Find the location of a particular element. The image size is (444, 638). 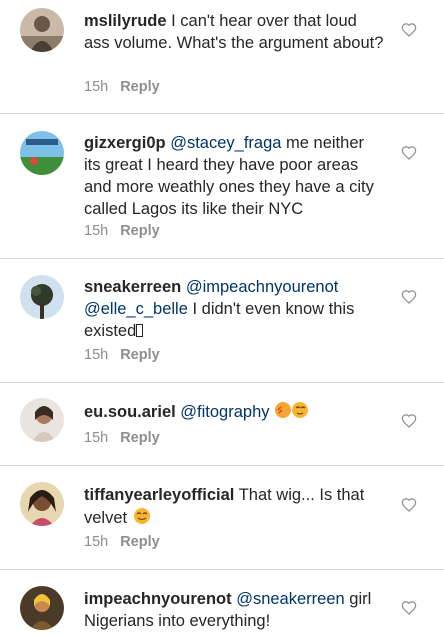

comment-username: tiffanyearleyofficial is located at coordinates (159, 495).